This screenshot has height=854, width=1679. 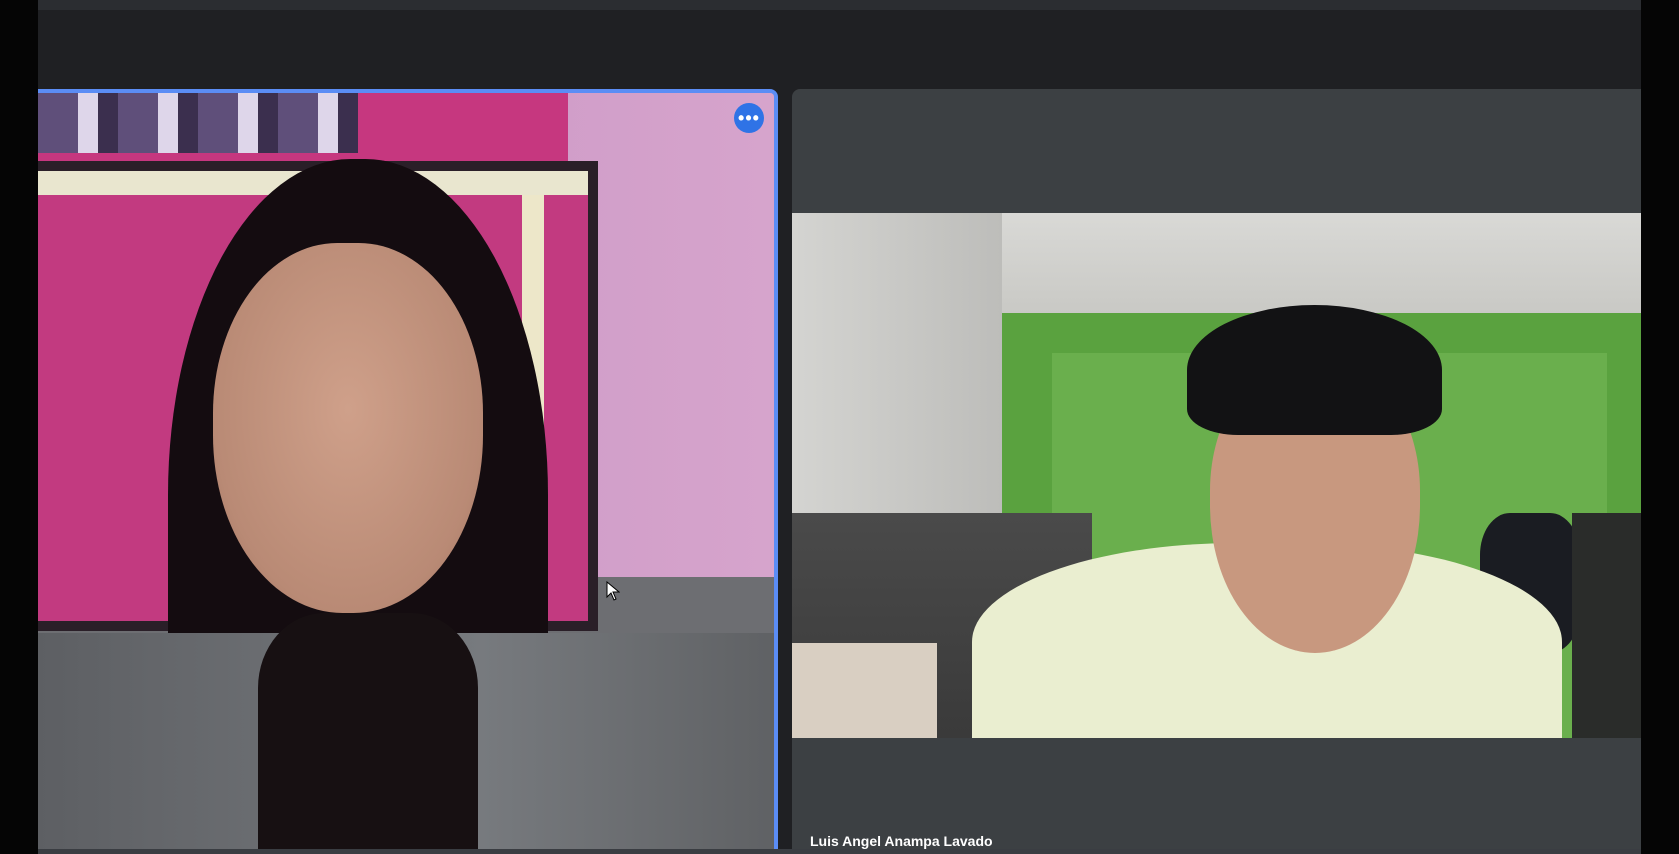 I want to click on participant-hair, so click(x=1314, y=370).